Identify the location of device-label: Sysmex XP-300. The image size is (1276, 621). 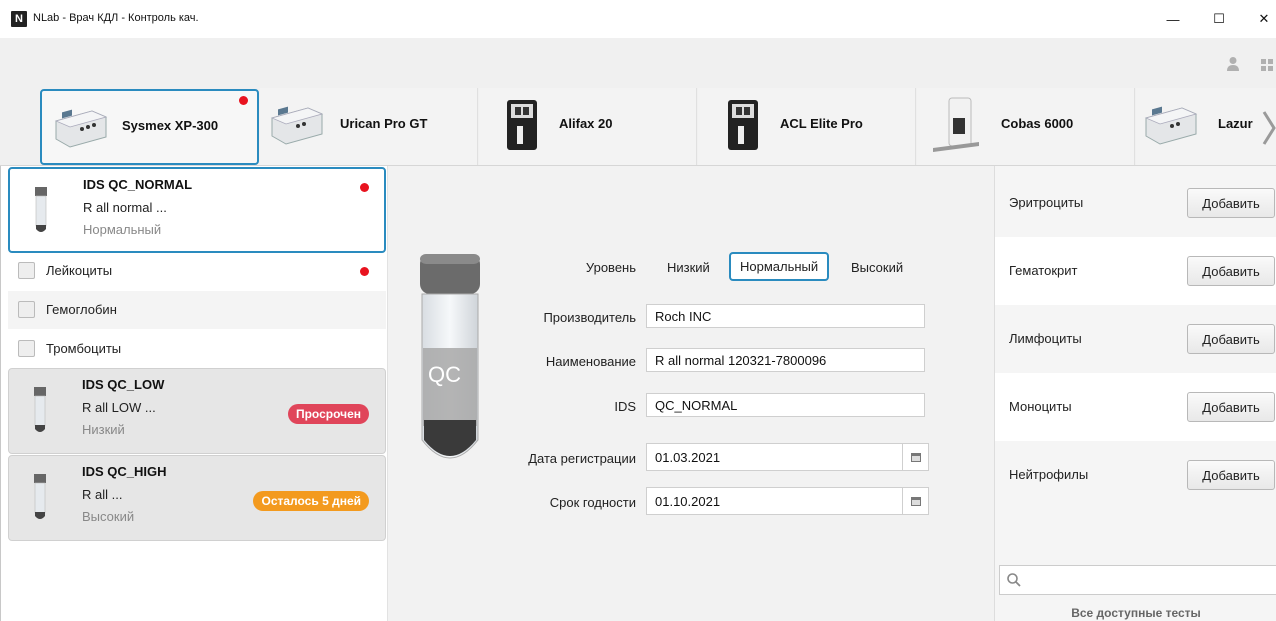
(170, 125).